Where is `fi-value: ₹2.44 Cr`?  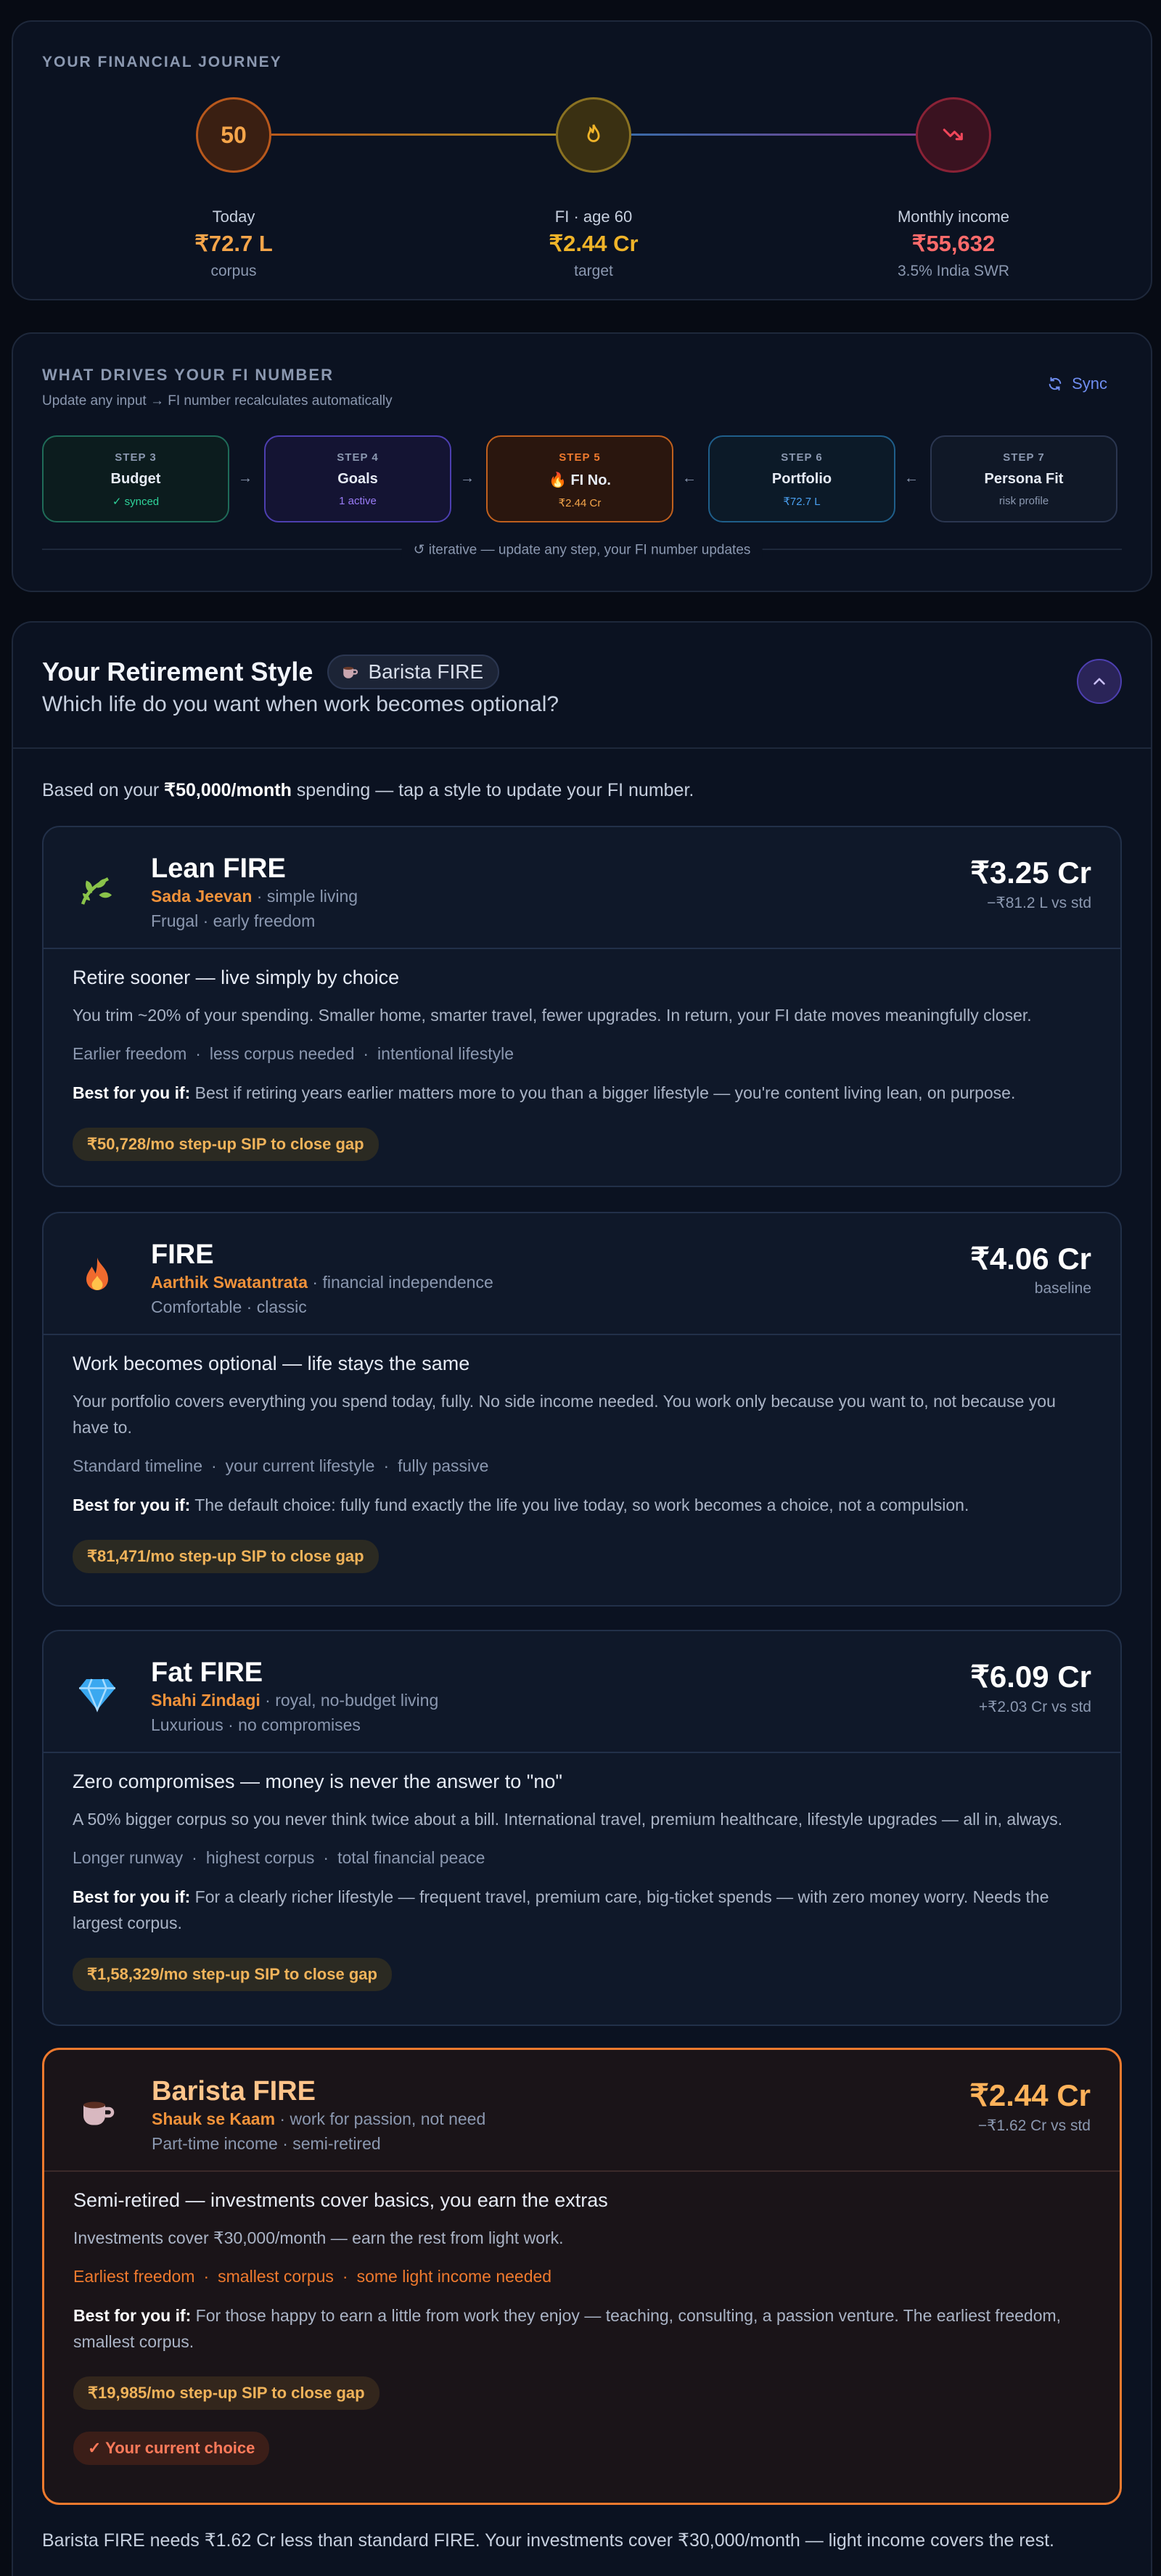
fi-value: ₹2.44 Cr is located at coordinates (594, 243).